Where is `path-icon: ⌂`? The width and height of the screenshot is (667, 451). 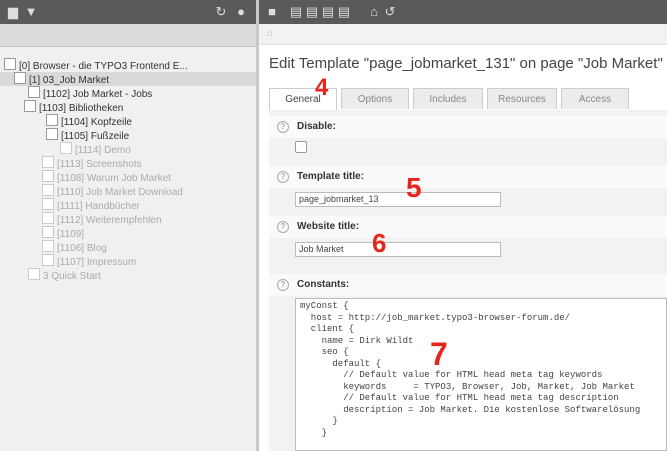 path-icon: ⌂ is located at coordinates (270, 33).